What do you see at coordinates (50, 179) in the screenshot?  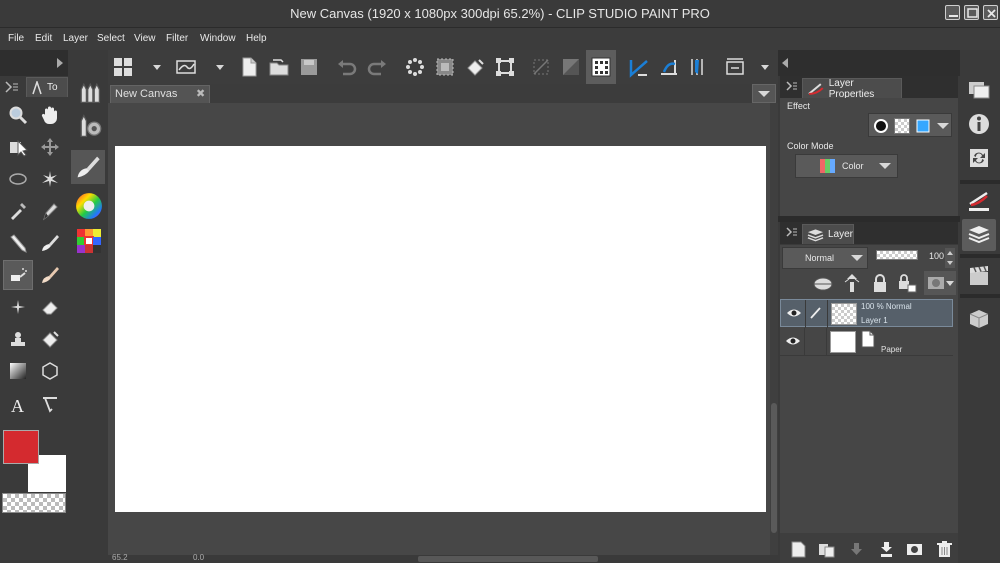 I see `auto-select-icon` at bounding box center [50, 179].